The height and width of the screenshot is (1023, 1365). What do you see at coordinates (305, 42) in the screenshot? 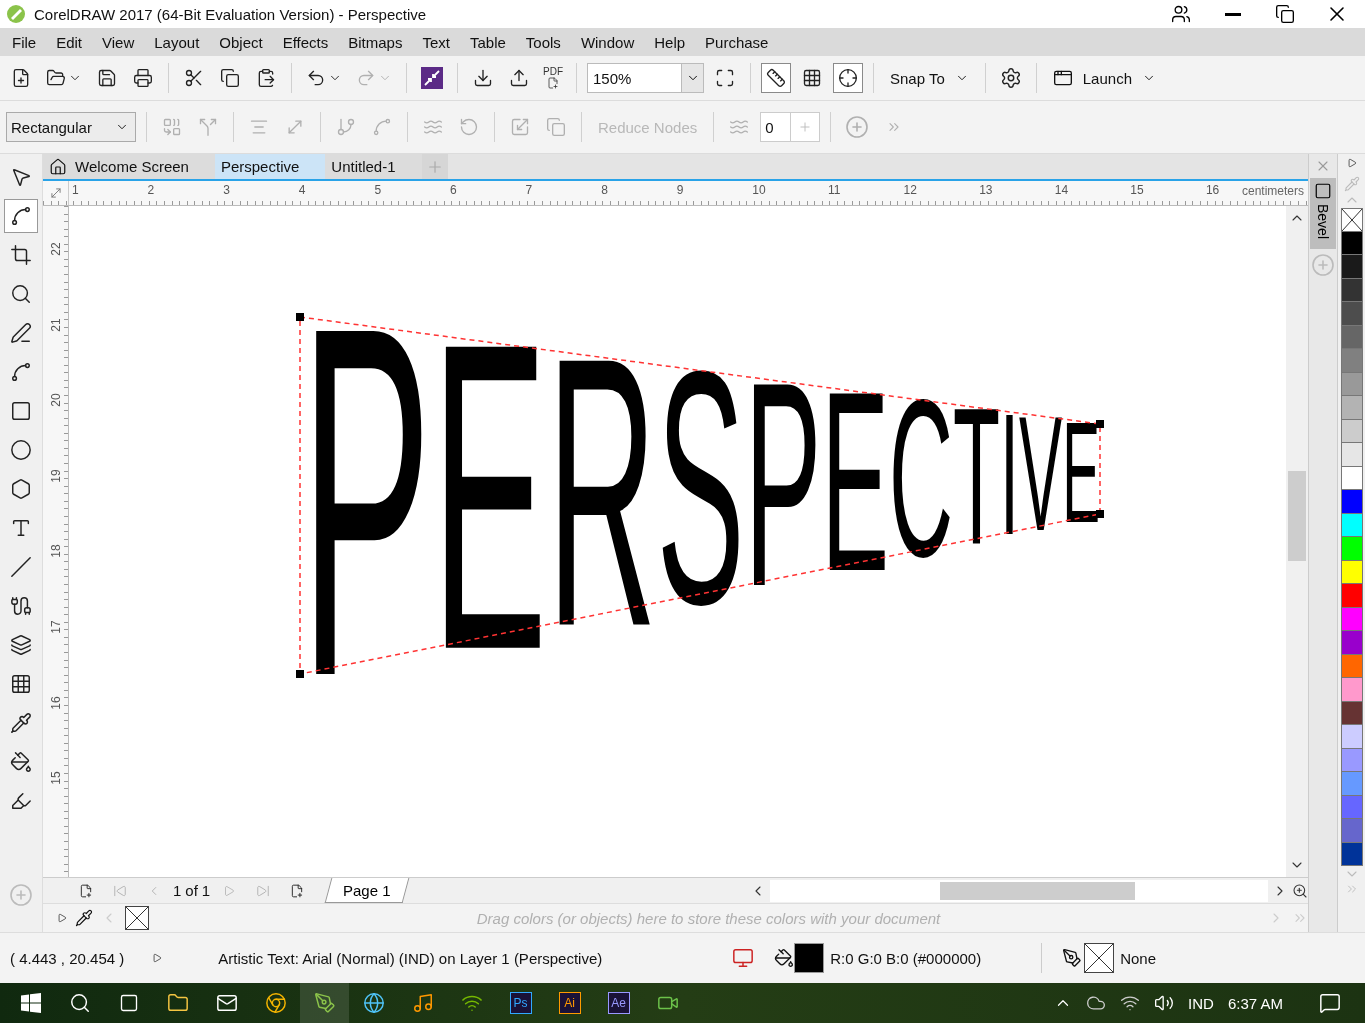
I see `menu-item: Effects` at bounding box center [305, 42].